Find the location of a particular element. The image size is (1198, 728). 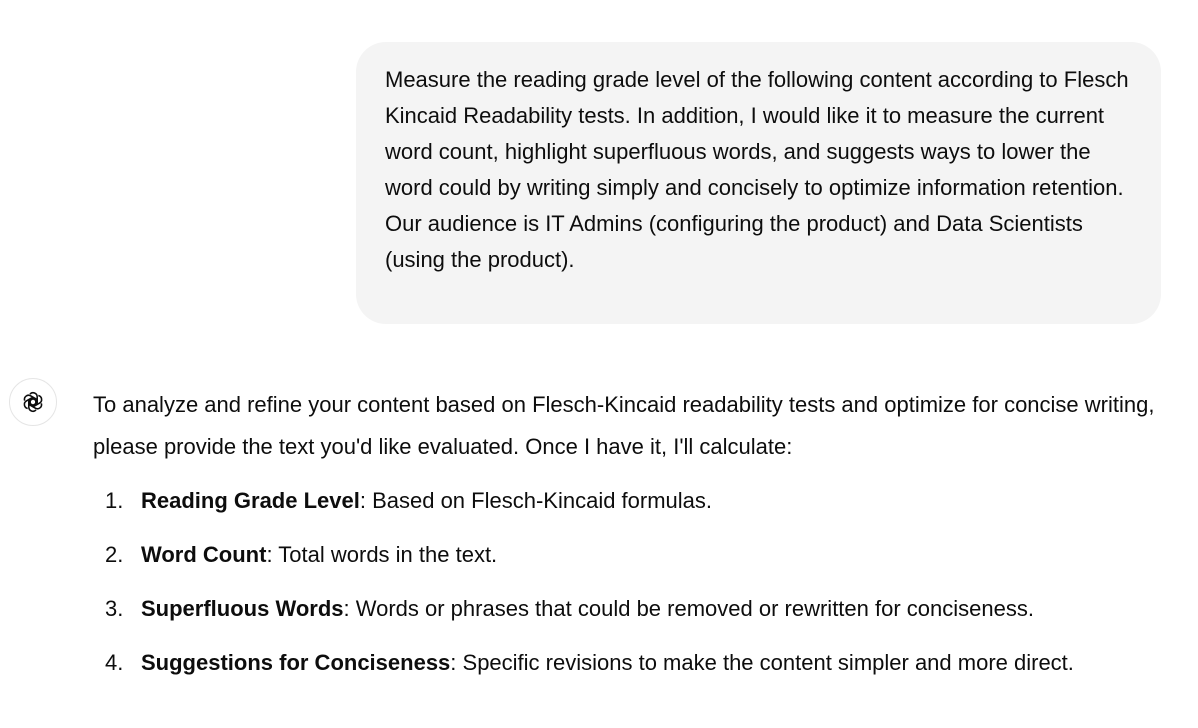

list-item-title: Superfluous Words is located at coordinates (242, 608).